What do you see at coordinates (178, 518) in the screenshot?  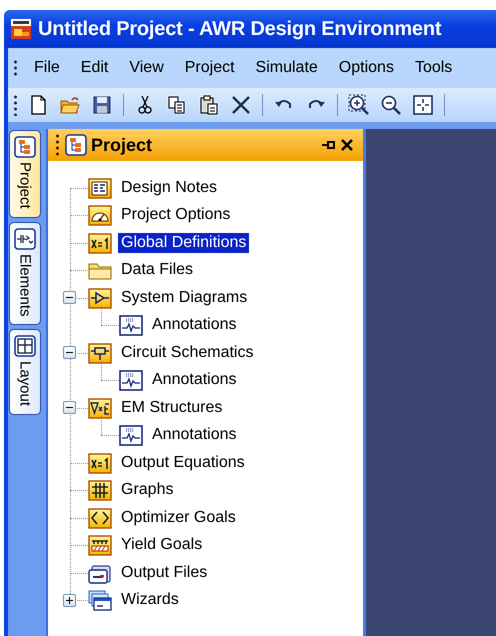 I see `tree-item: Optimizer Goals` at bounding box center [178, 518].